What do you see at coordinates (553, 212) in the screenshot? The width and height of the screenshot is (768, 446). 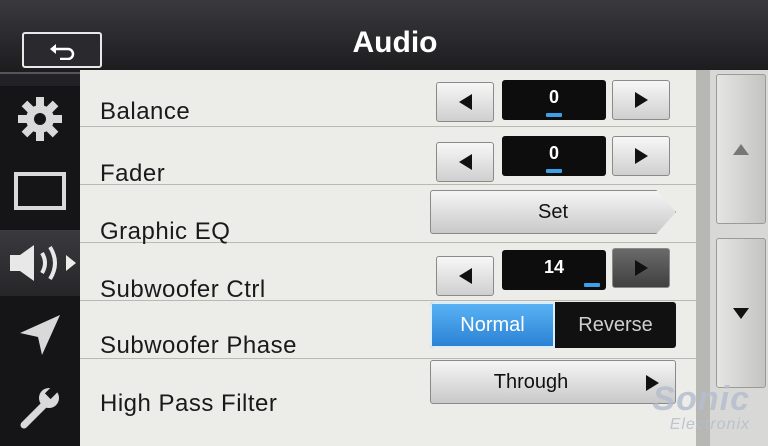 I see `graphic-eq-set-button: Set` at bounding box center [553, 212].